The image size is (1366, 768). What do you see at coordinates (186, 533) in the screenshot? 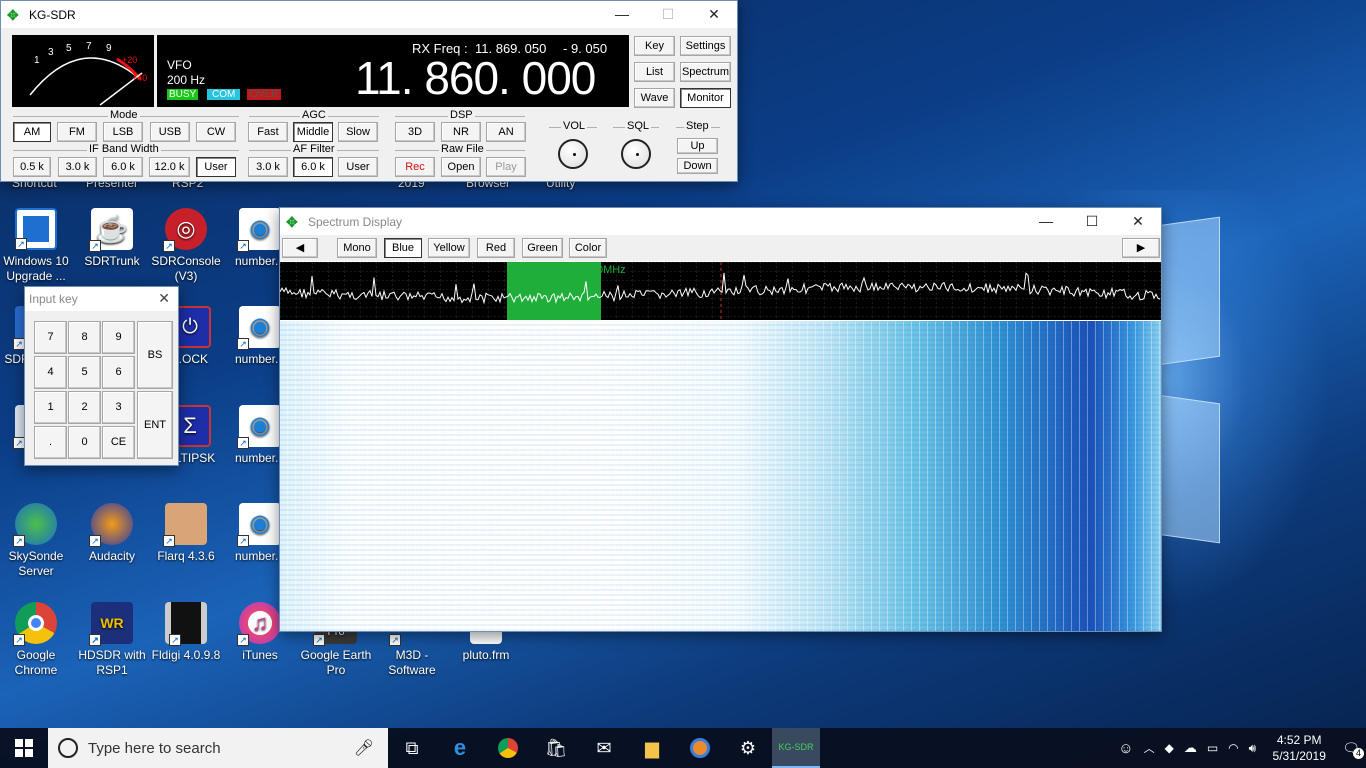
I see `desktop-icon-flarq: ↗ Flarq 4.3.6` at bounding box center [186, 533].